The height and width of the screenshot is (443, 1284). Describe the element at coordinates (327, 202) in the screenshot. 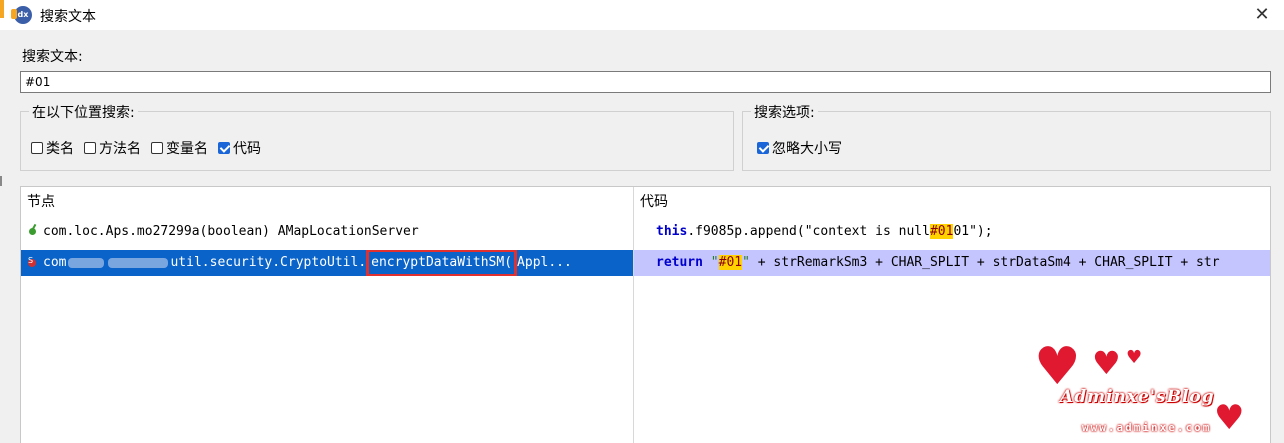

I see `column-header-node: 节点` at that location.